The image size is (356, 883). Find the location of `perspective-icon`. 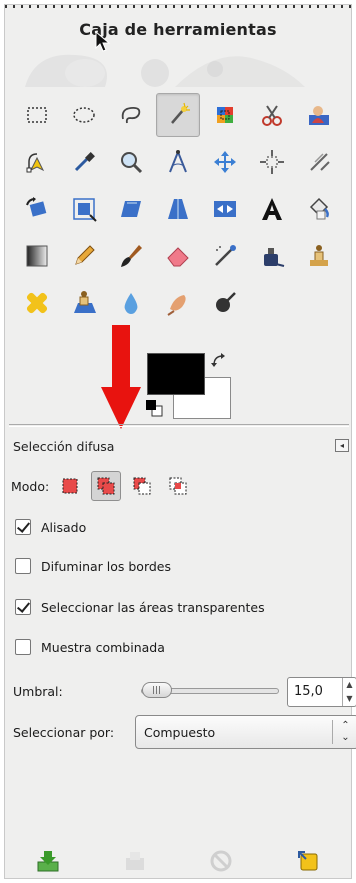

perspective-icon is located at coordinates (178, 209).